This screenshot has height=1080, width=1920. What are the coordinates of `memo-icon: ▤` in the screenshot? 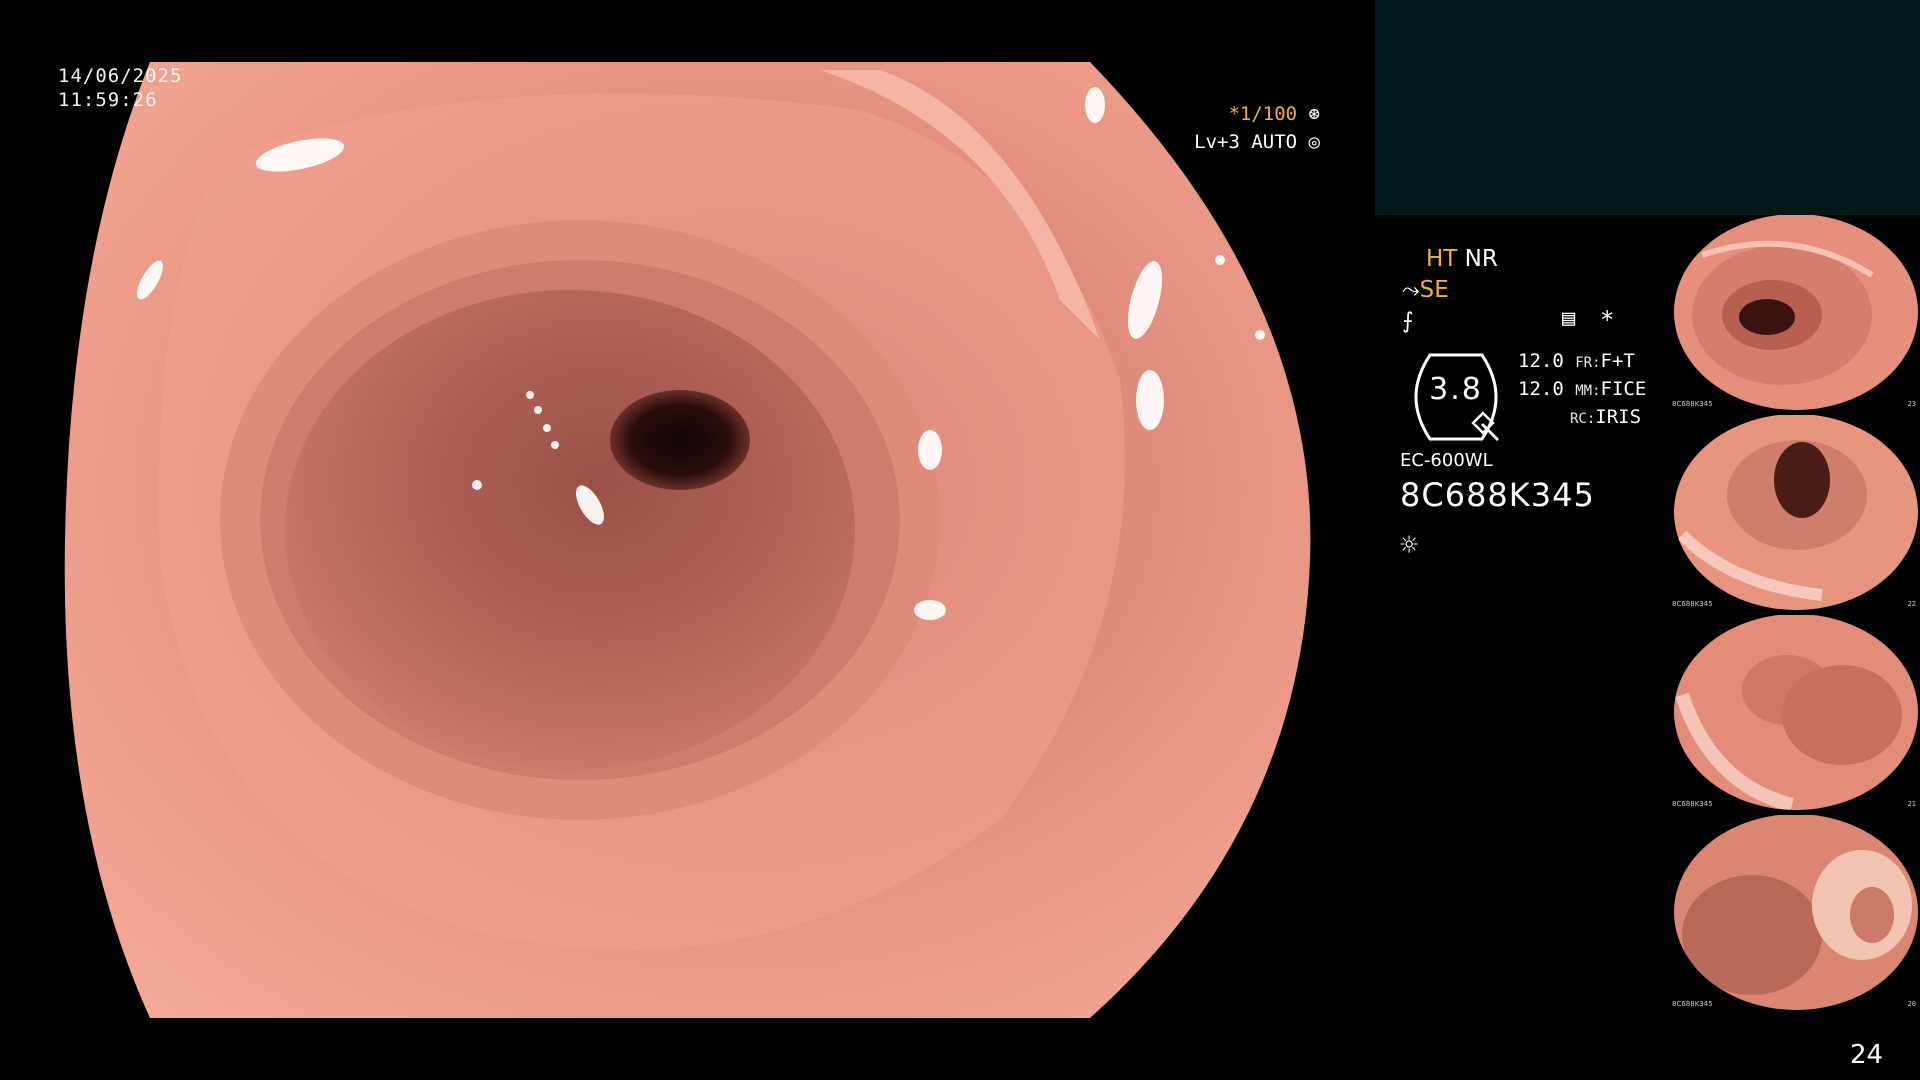 It's located at (1569, 318).